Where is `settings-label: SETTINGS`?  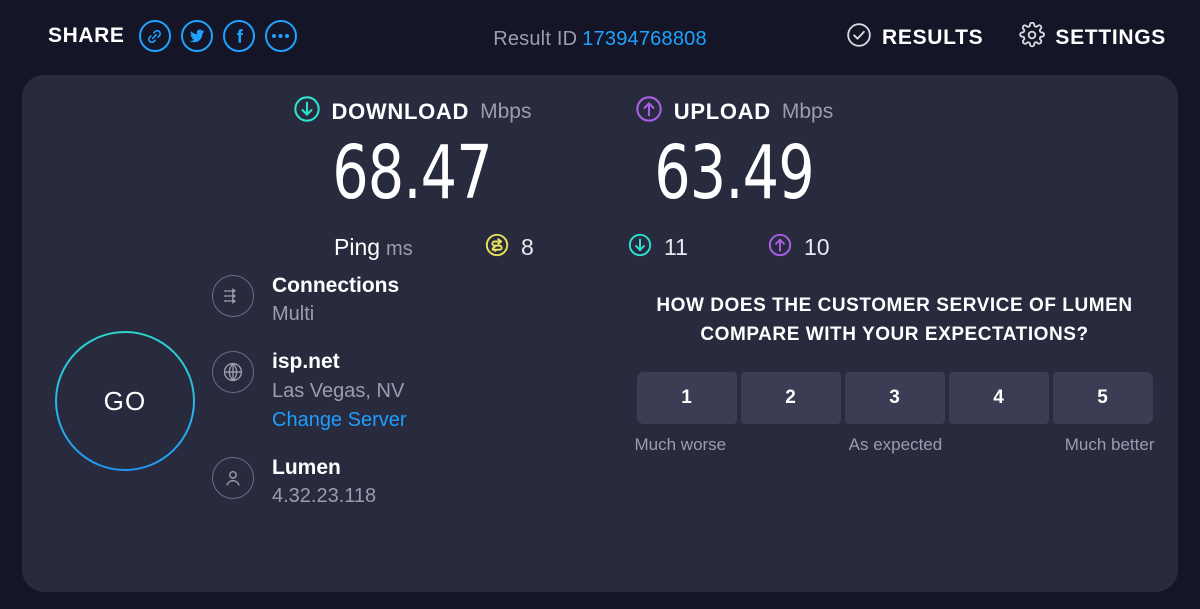 settings-label: SETTINGS is located at coordinates (1110, 37).